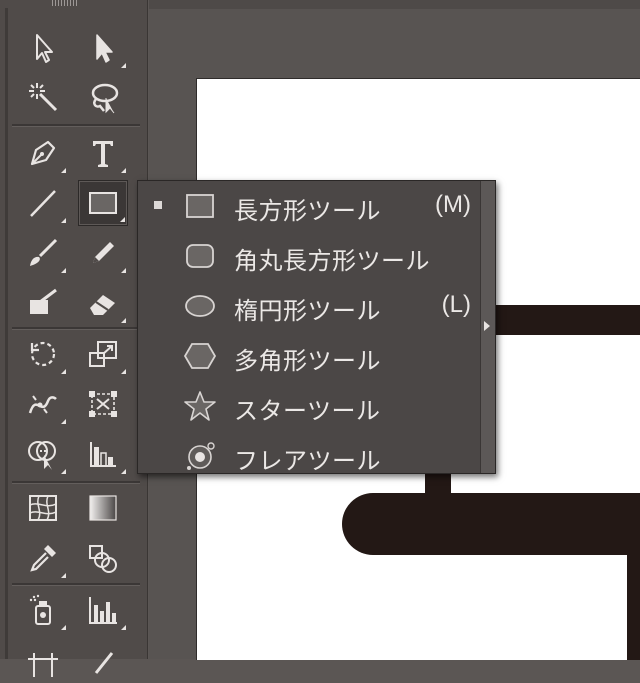 The width and height of the screenshot is (640, 683). I want to click on eraser-icon, so click(102, 305).